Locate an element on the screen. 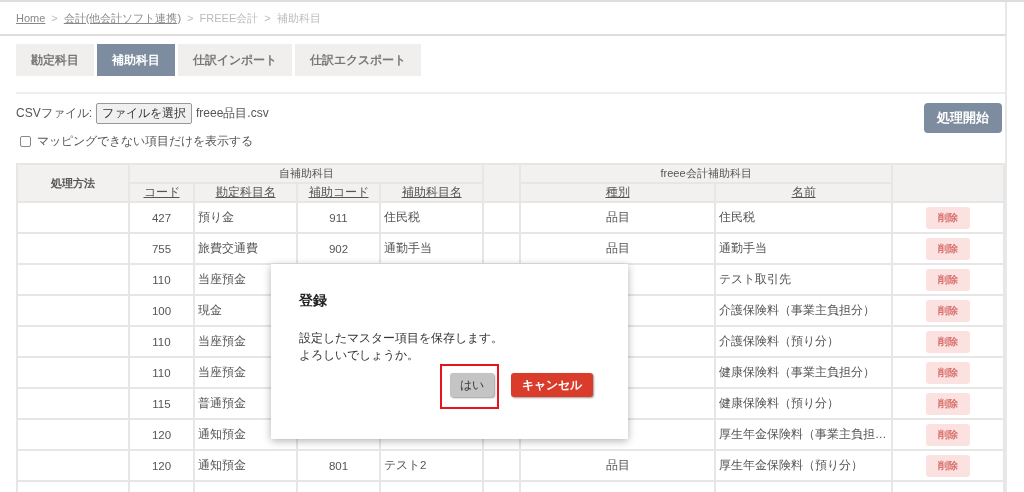 The image size is (1024, 492). tab: 勘定科目 is located at coordinates (55, 60).